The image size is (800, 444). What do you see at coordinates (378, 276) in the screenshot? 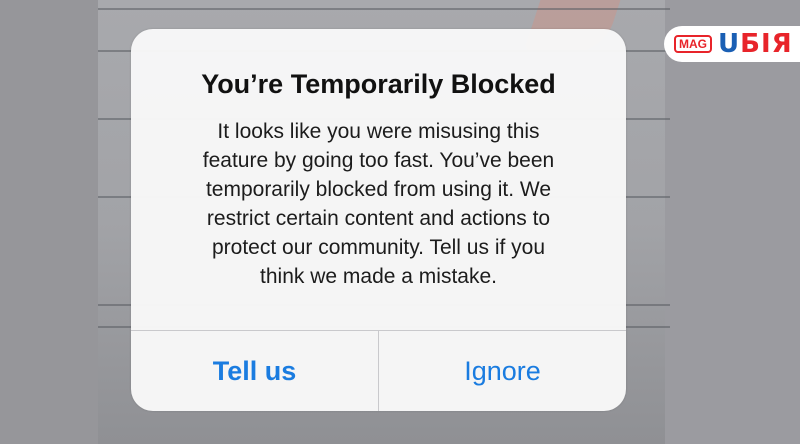
I see `alert-message-line: think we made a mistake.` at bounding box center [378, 276].